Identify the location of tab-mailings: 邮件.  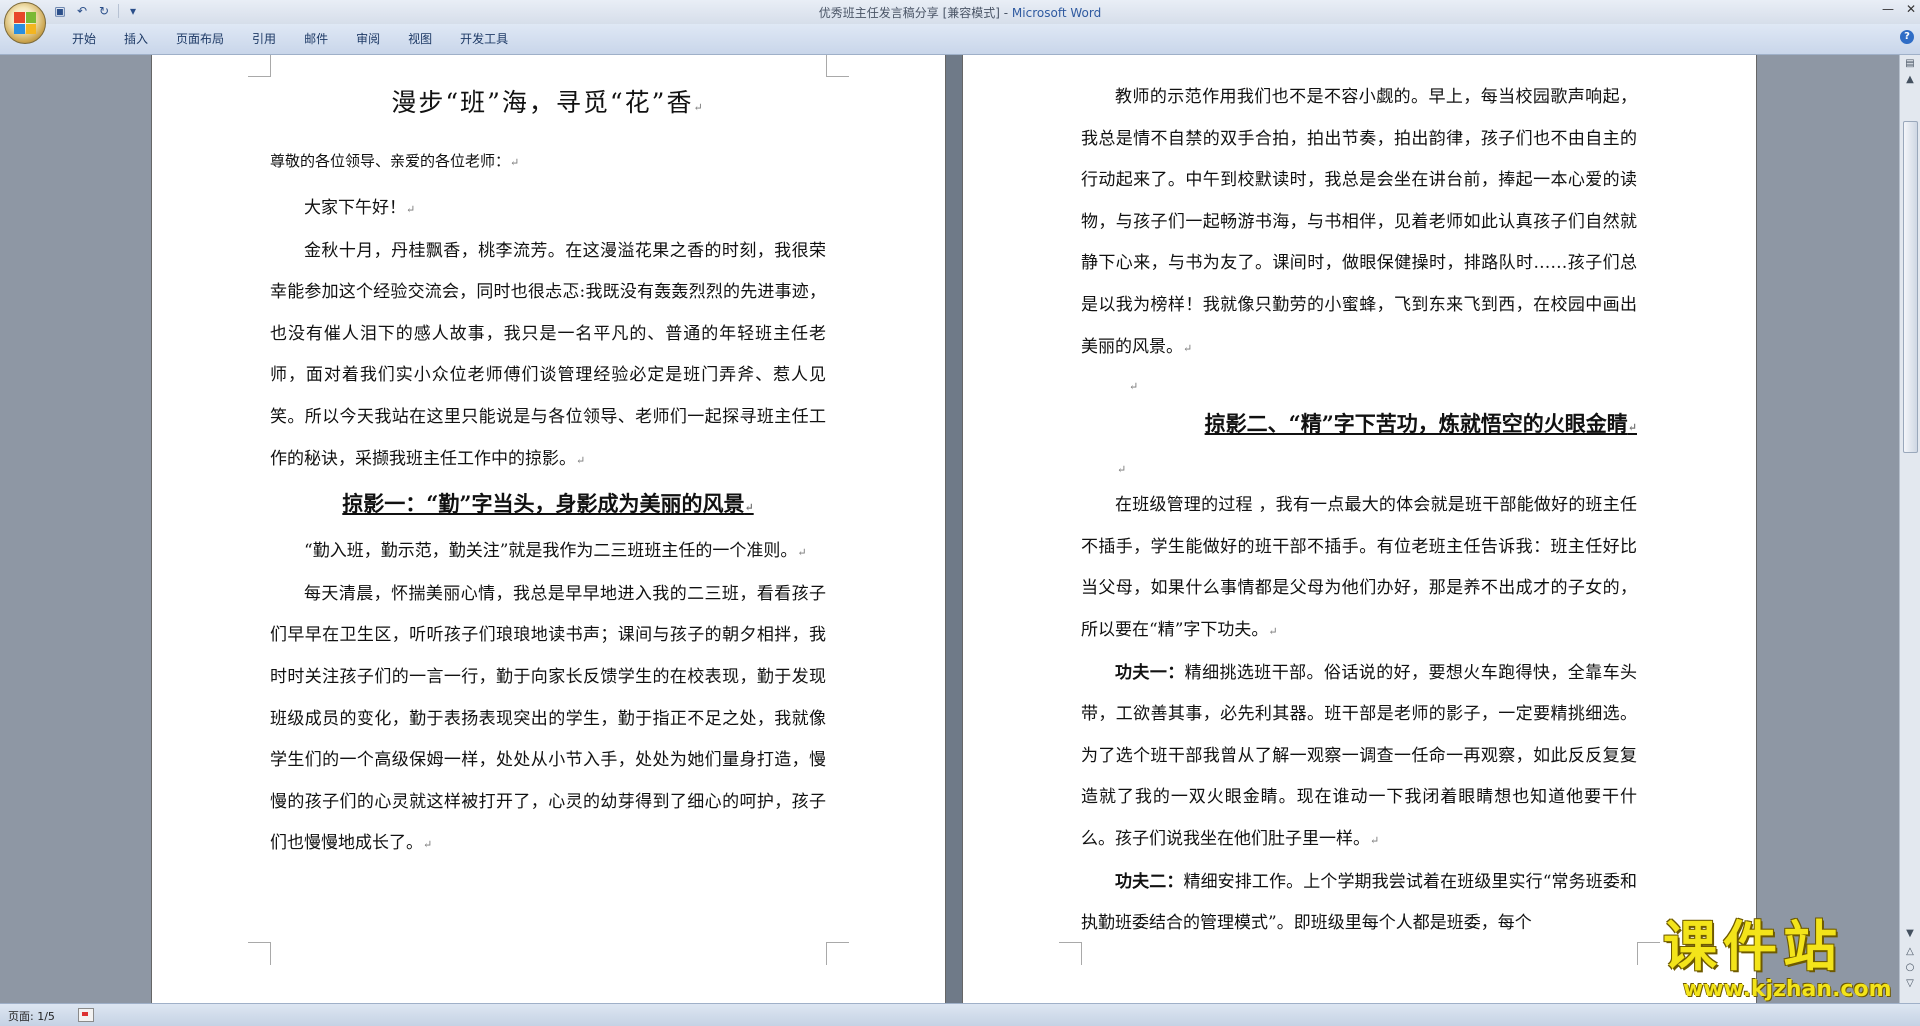
(316, 39).